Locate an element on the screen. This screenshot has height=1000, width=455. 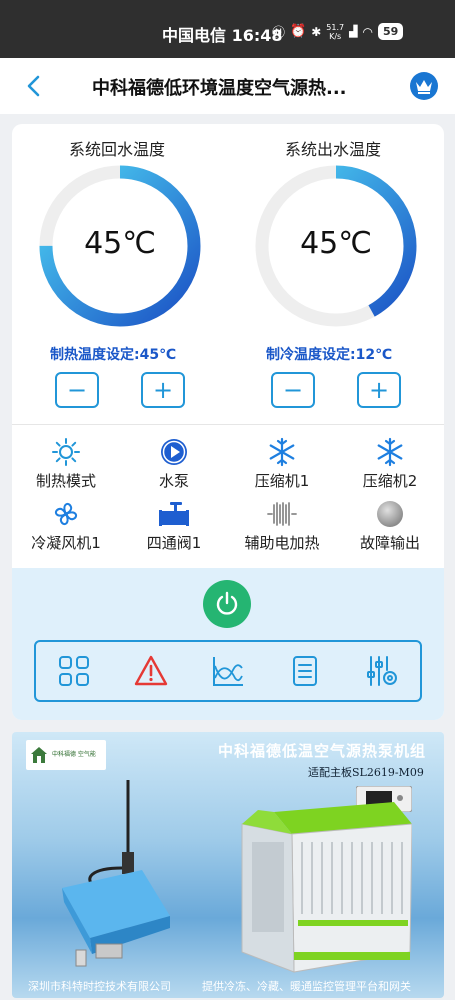
status-fault-output: 故障输出 is located at coordinates (390, 525).